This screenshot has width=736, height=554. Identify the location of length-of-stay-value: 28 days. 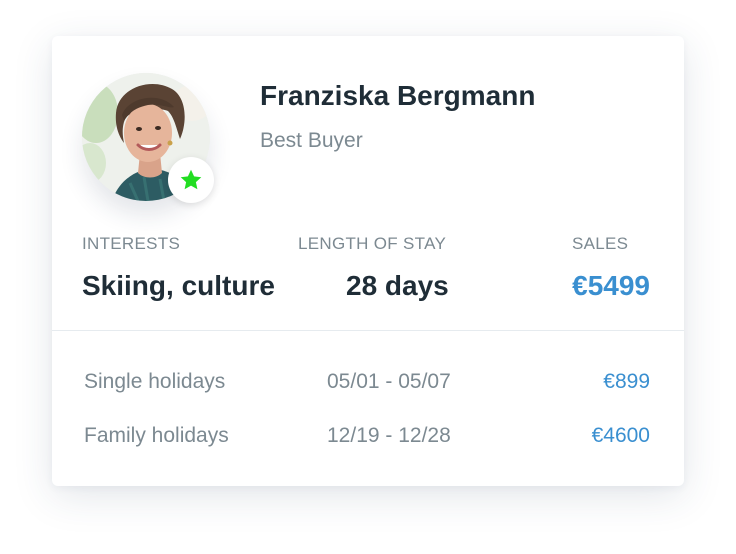
(397, 285).